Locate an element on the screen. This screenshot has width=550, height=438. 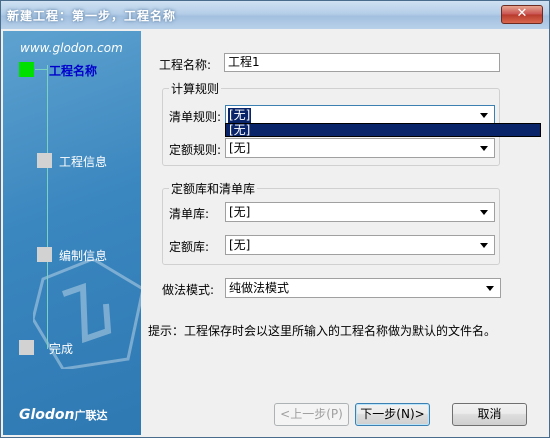
quota-rule-label: 定额规则: is located at coordinates (195, 150).